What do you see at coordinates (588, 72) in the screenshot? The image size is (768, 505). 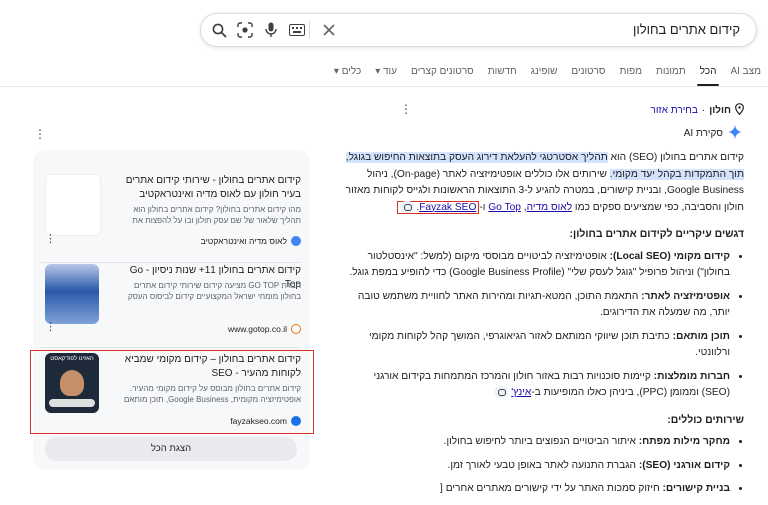 I see `tab-videos: סרטונים` at bounding box center [588, 72].